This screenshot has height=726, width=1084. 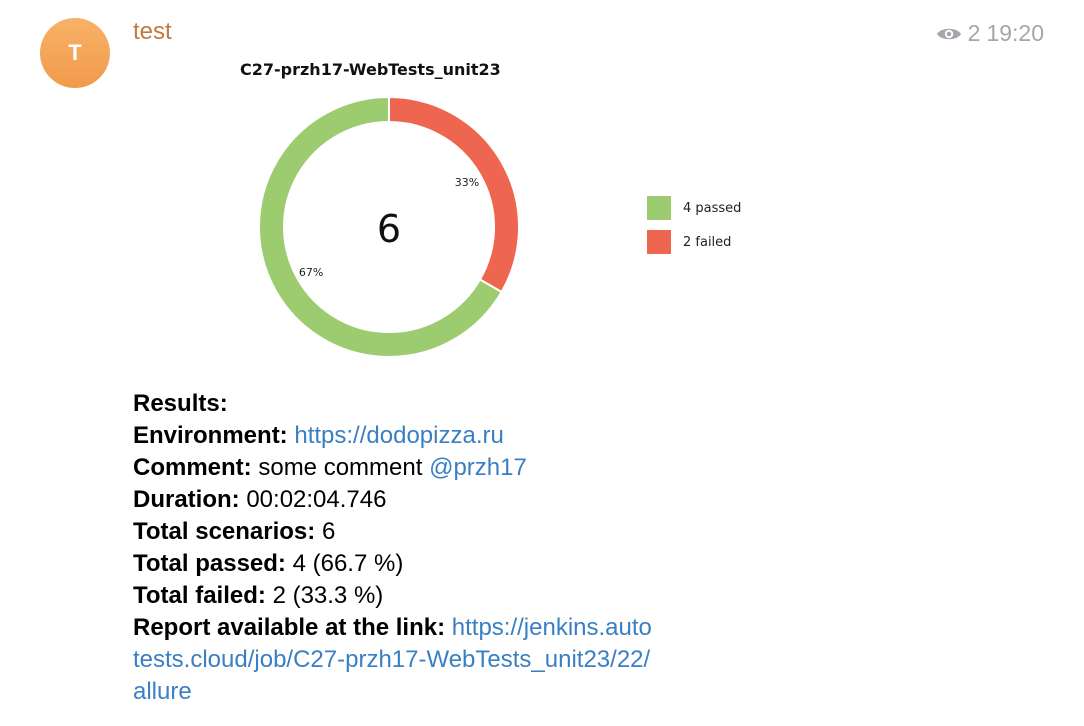 What do you see at coordinates (316, 499) in the screenshot?
I see `duration-value: 00:02:04.746` at bounding box center [316, 499].